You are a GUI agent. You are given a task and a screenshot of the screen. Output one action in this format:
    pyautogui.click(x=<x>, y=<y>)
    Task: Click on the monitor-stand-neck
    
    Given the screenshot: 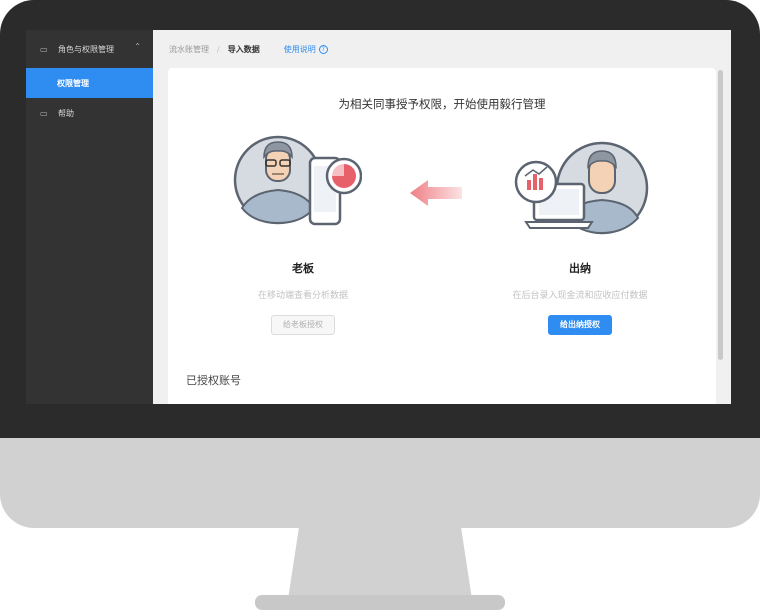 What is the action you would take?
    pyautogui.click(x=380, y=563)
    